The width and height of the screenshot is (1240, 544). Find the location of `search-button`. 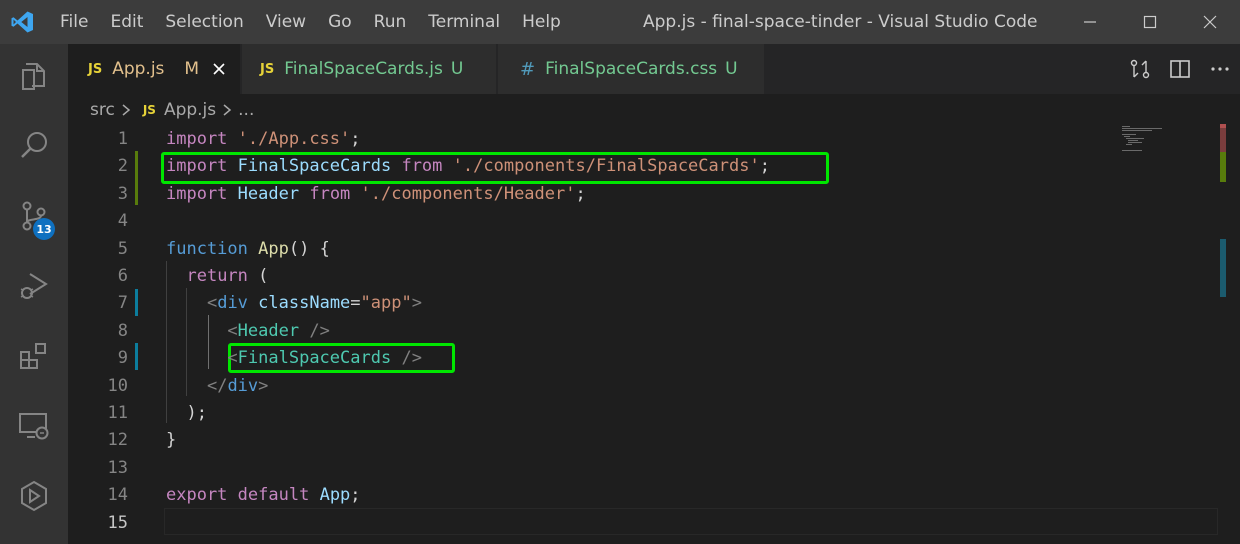

search-button is located at coordinates (34, 146).